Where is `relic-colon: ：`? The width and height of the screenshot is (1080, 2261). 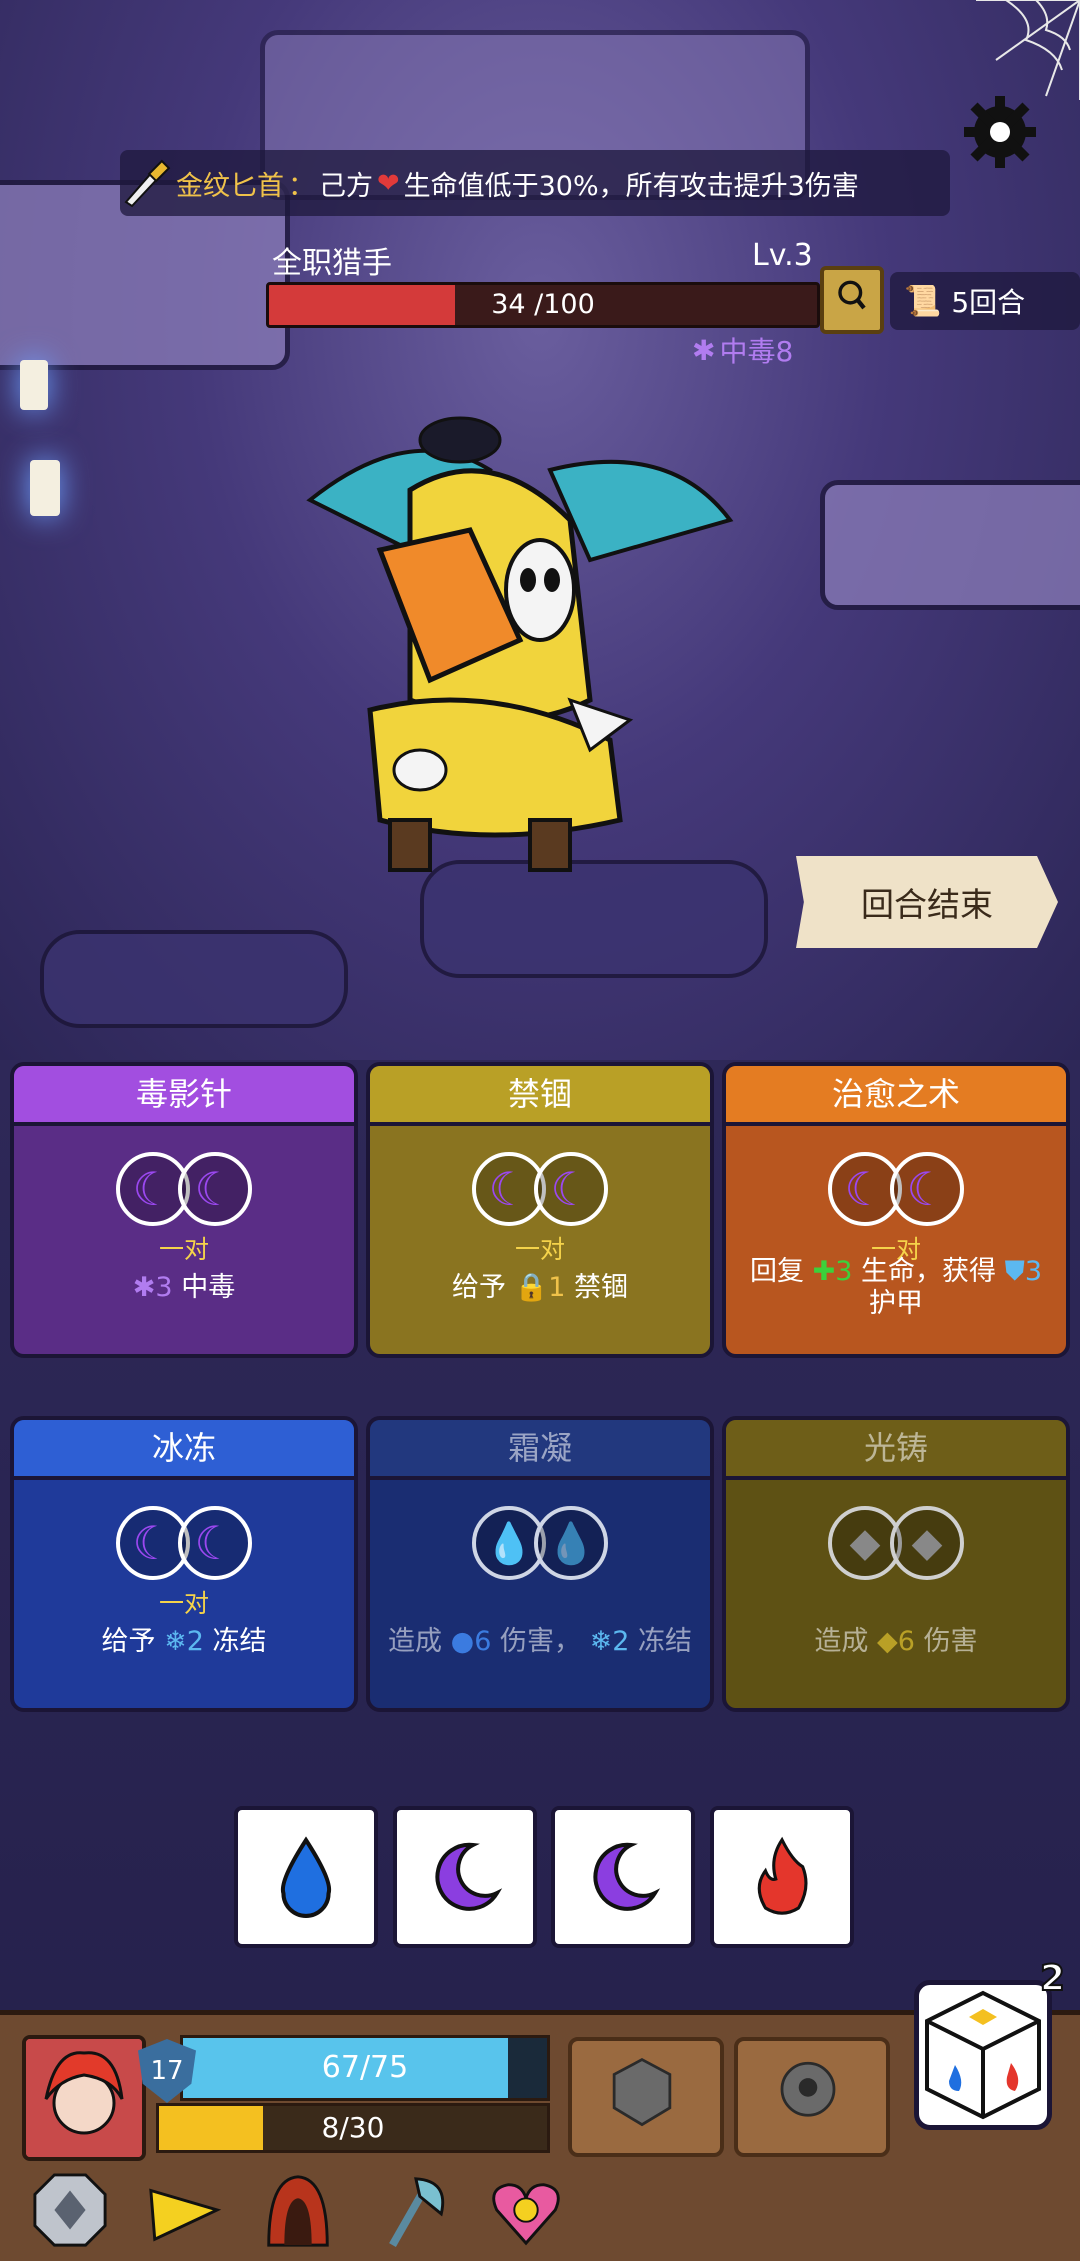 relic-colon: ： is located at coordinates (301, 186).